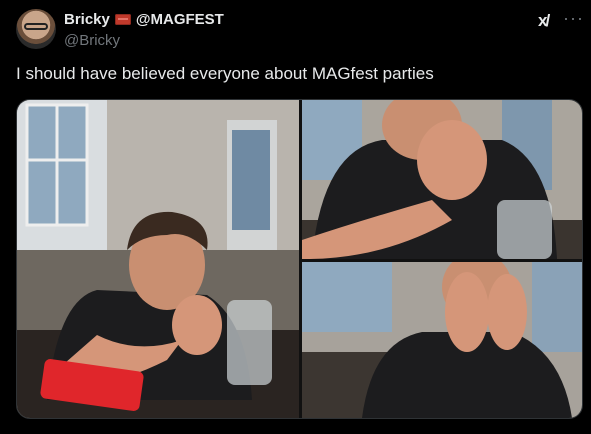  I want to click on author-name-row: Bricky @MAGFEST, so click(144, 19).